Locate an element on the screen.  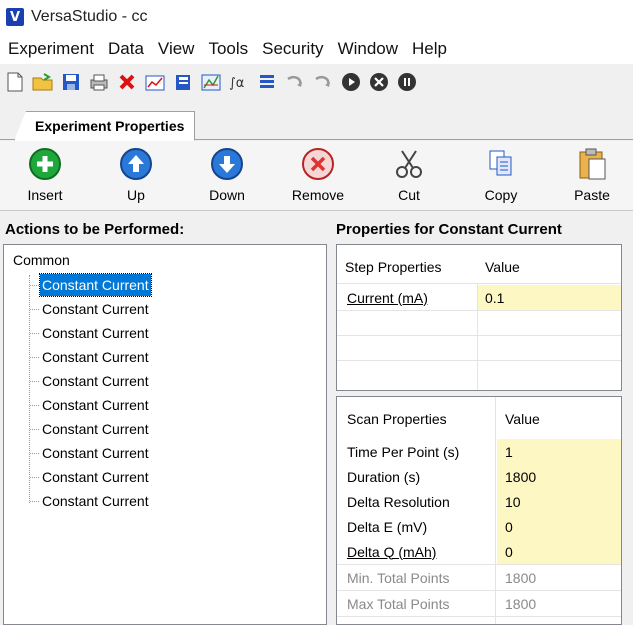
scan-col-name-header: Scan Properties is located at coordinates (417, 419).